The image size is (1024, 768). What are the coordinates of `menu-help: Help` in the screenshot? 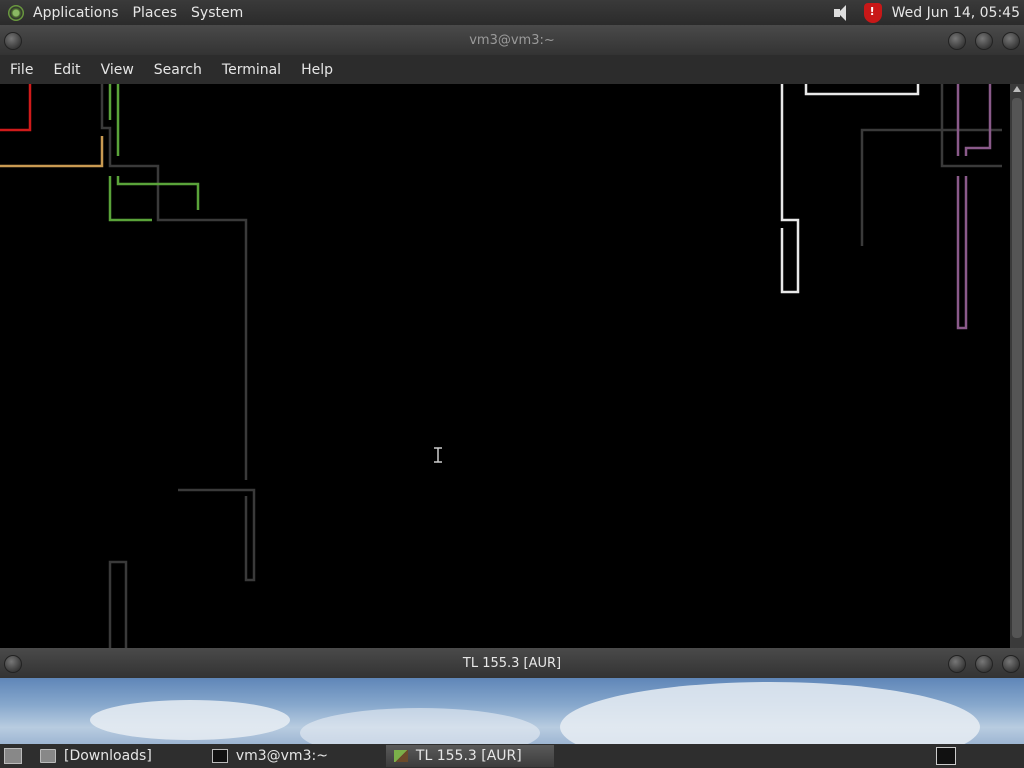 It's located at (317, 70).